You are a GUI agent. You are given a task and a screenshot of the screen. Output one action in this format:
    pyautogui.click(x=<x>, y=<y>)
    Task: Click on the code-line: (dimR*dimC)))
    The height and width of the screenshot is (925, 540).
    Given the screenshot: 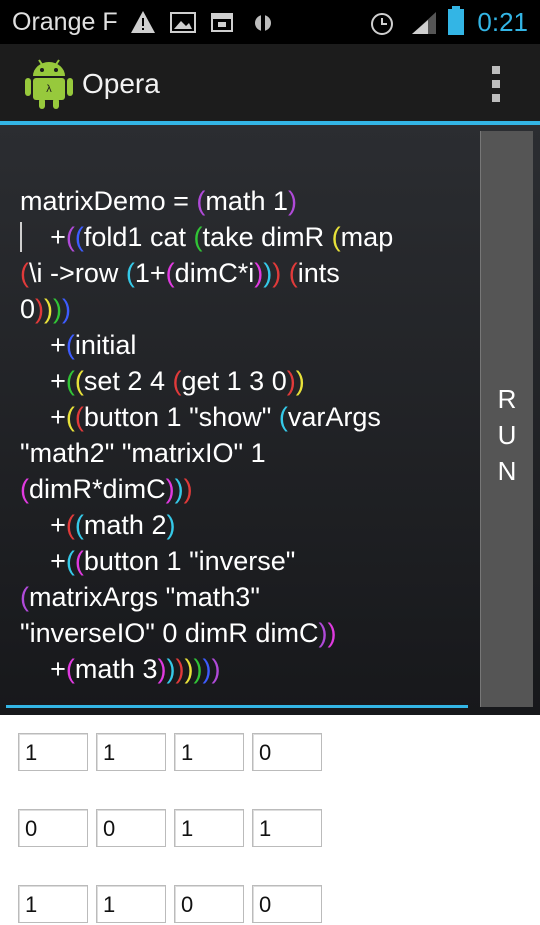 What is the action you would take?
    pyautogui.click(x=106, y=489)
    